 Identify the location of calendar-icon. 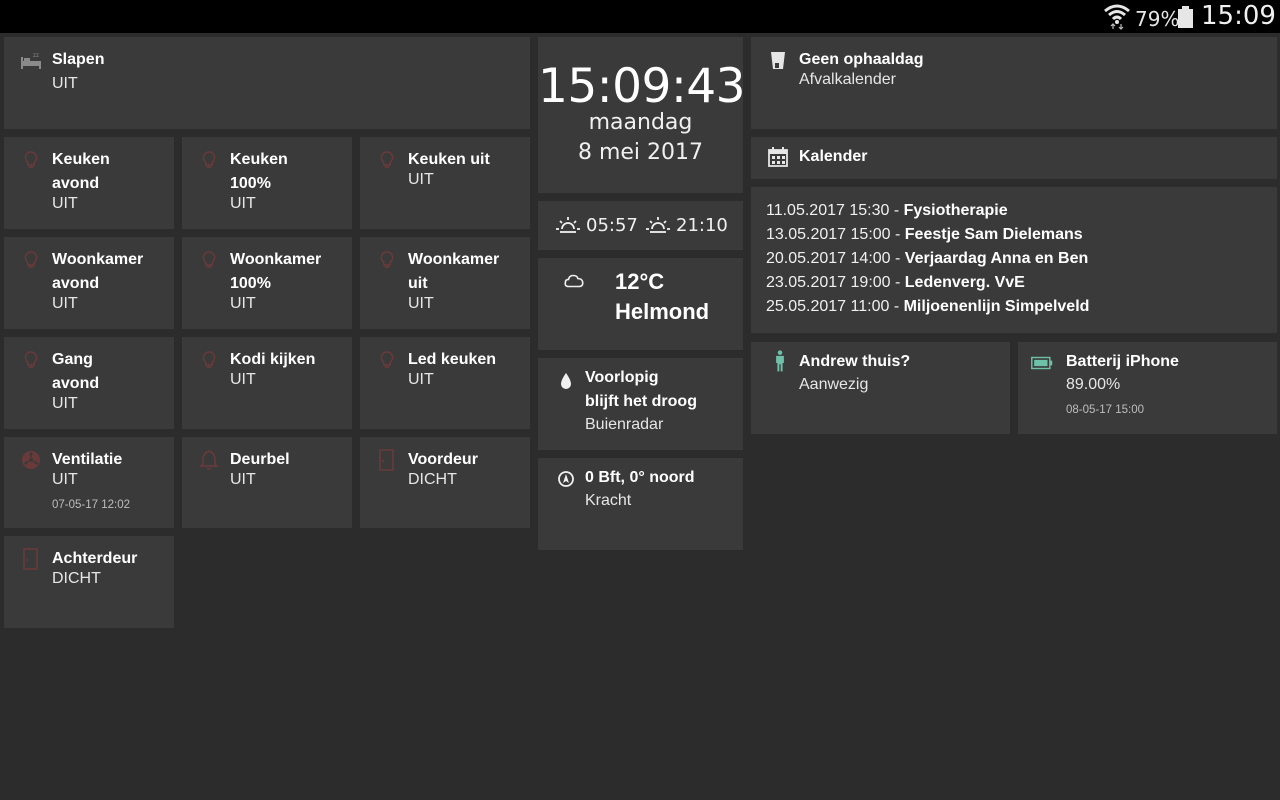
(778, 157).